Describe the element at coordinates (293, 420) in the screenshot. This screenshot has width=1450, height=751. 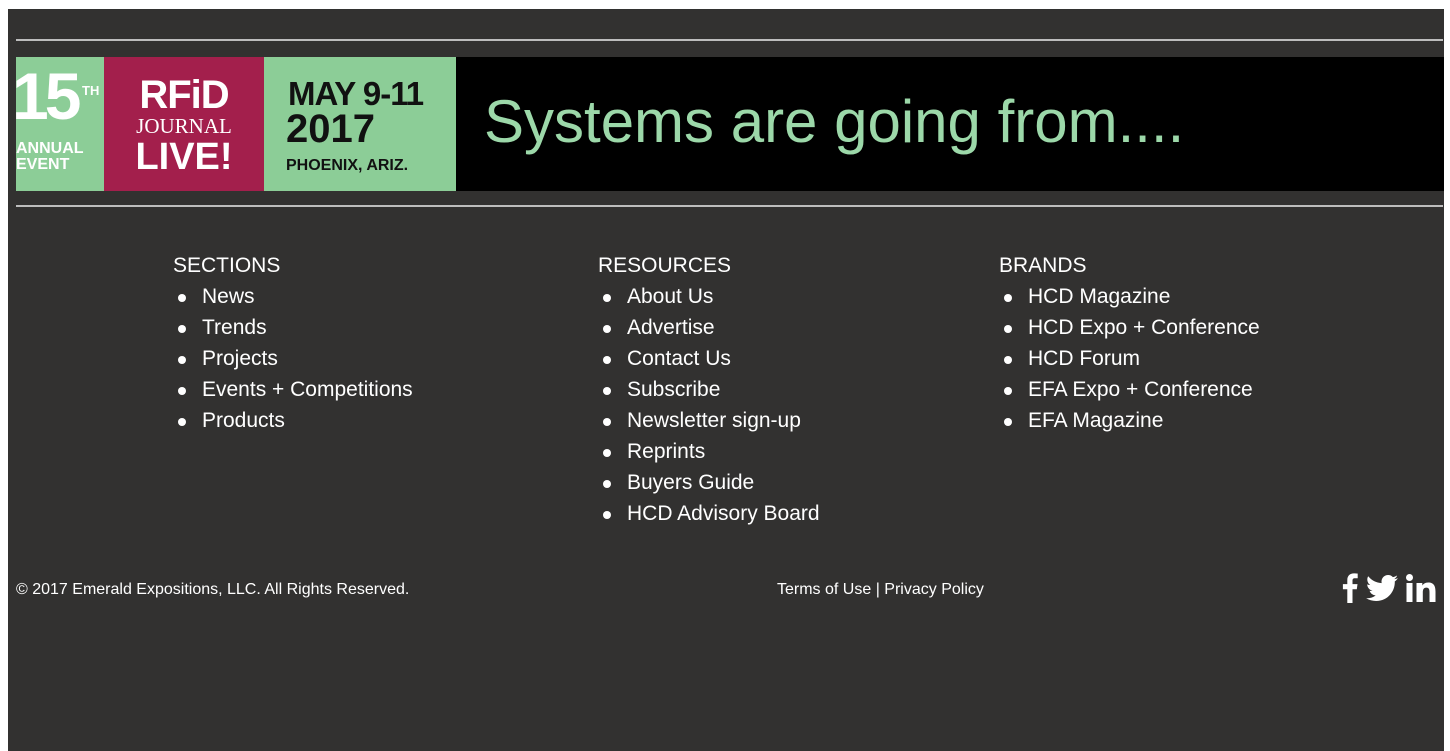
I see `list-item: Products` at that location.